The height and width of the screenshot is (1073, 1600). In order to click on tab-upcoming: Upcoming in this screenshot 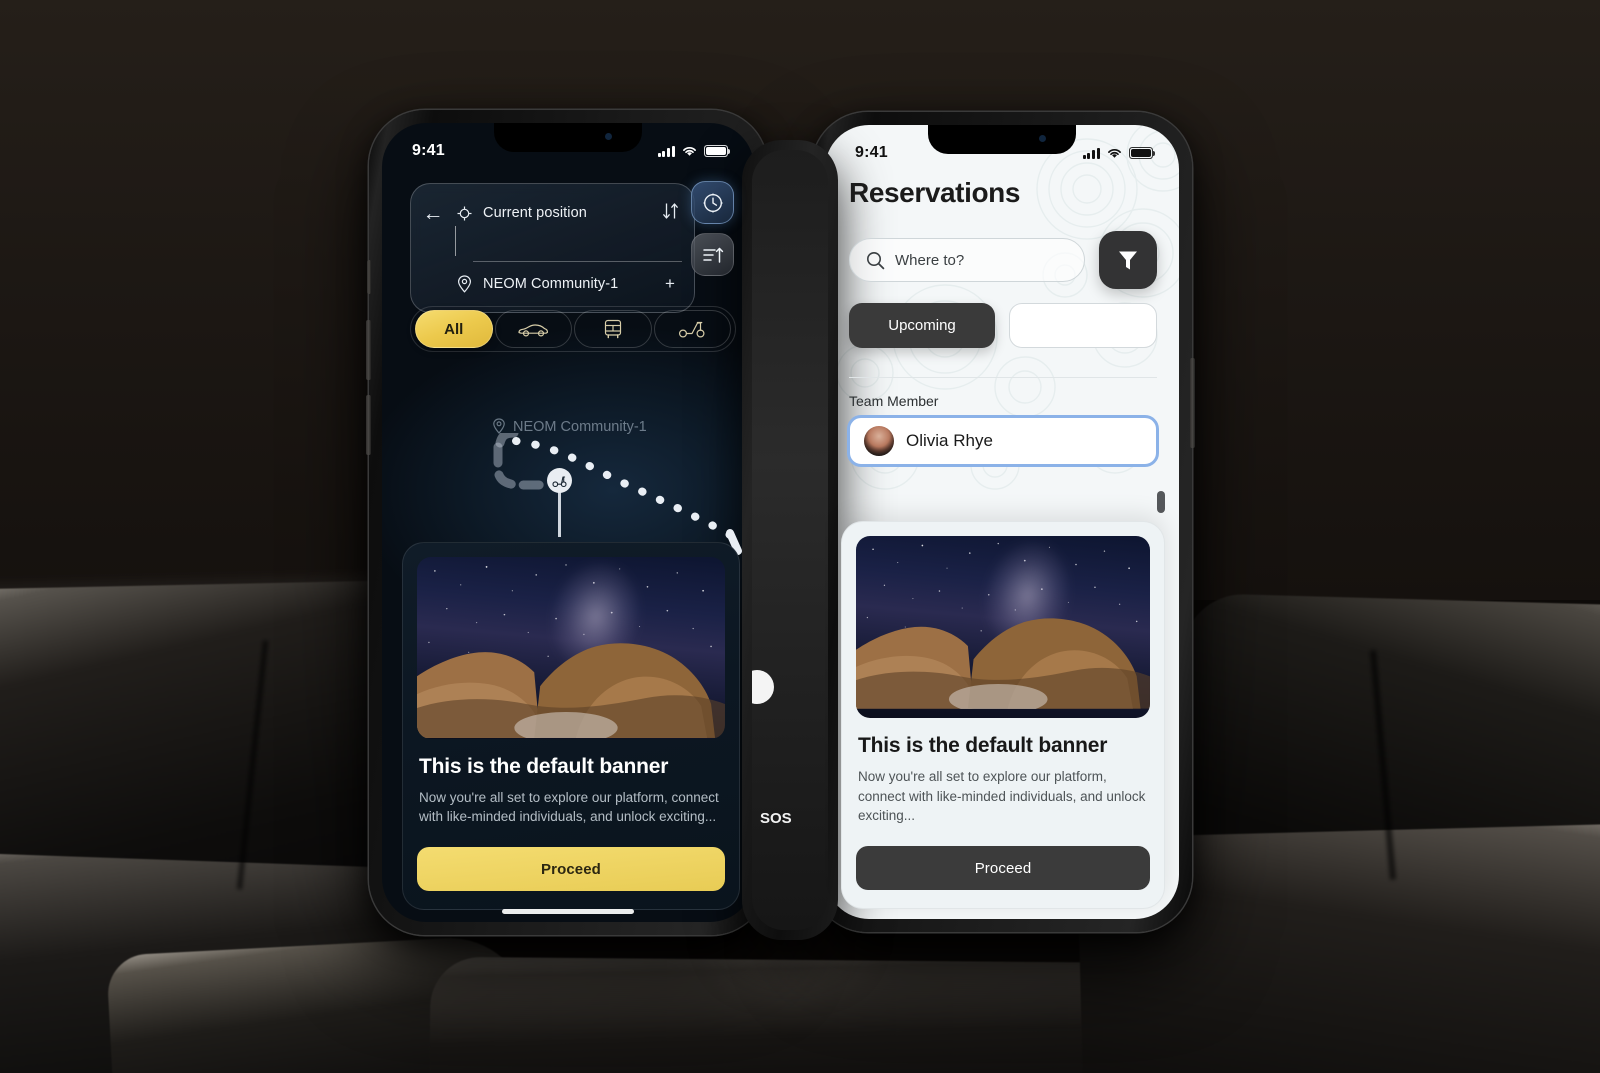, I will do `click(922, 325)`.